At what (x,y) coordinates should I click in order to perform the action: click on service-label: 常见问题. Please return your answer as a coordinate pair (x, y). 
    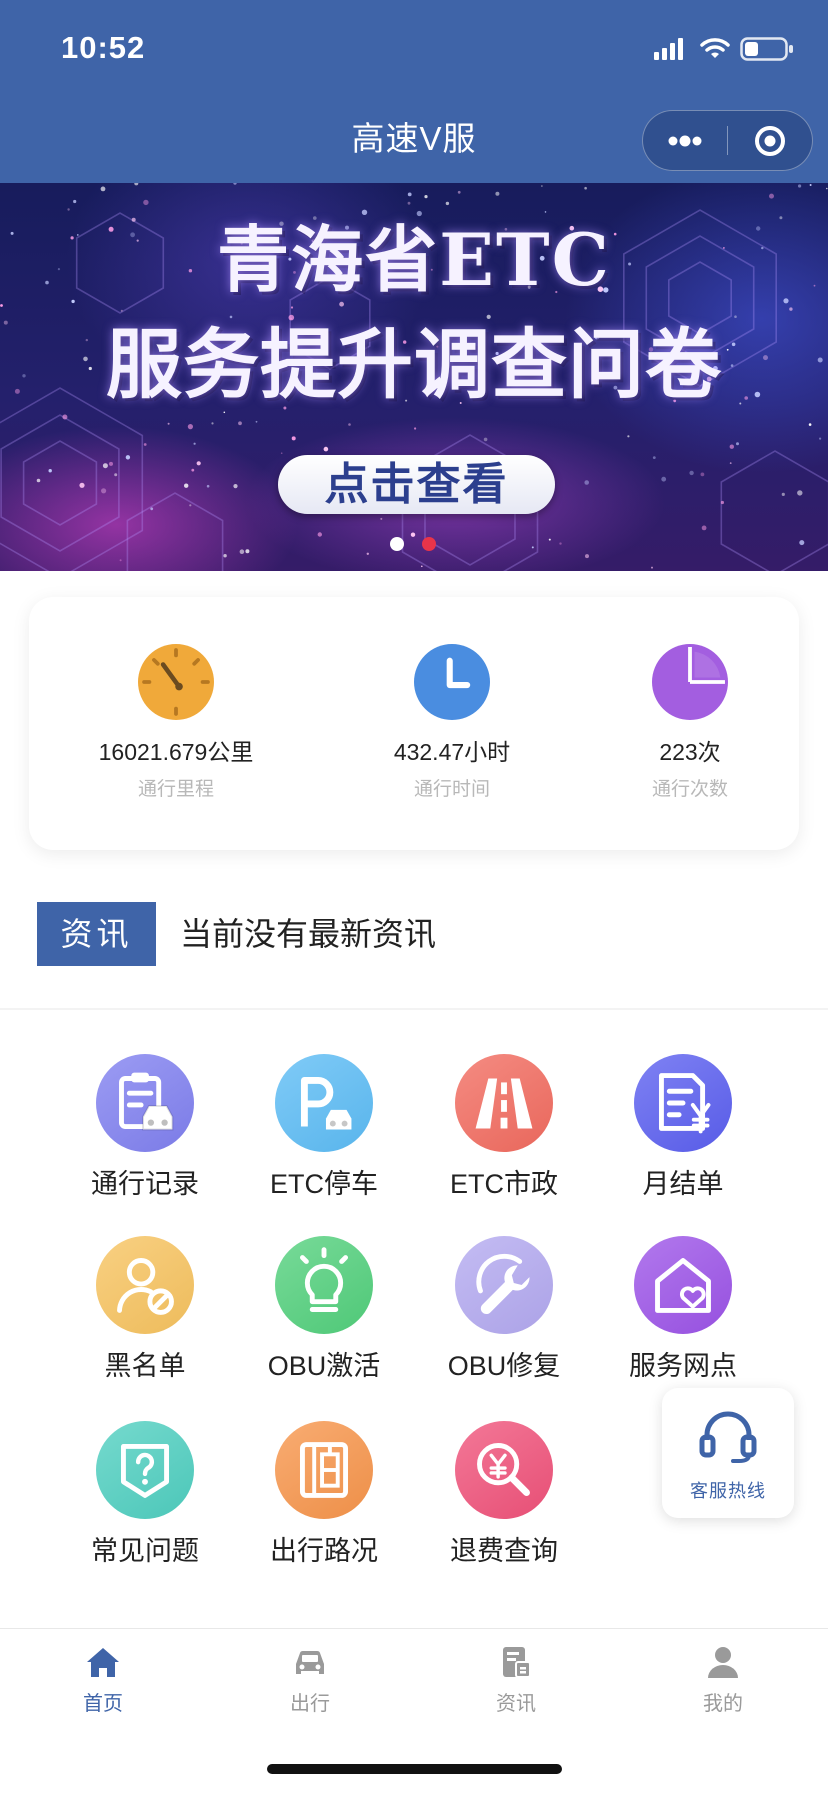
    Looking at the image, I should click on (145, 1551).